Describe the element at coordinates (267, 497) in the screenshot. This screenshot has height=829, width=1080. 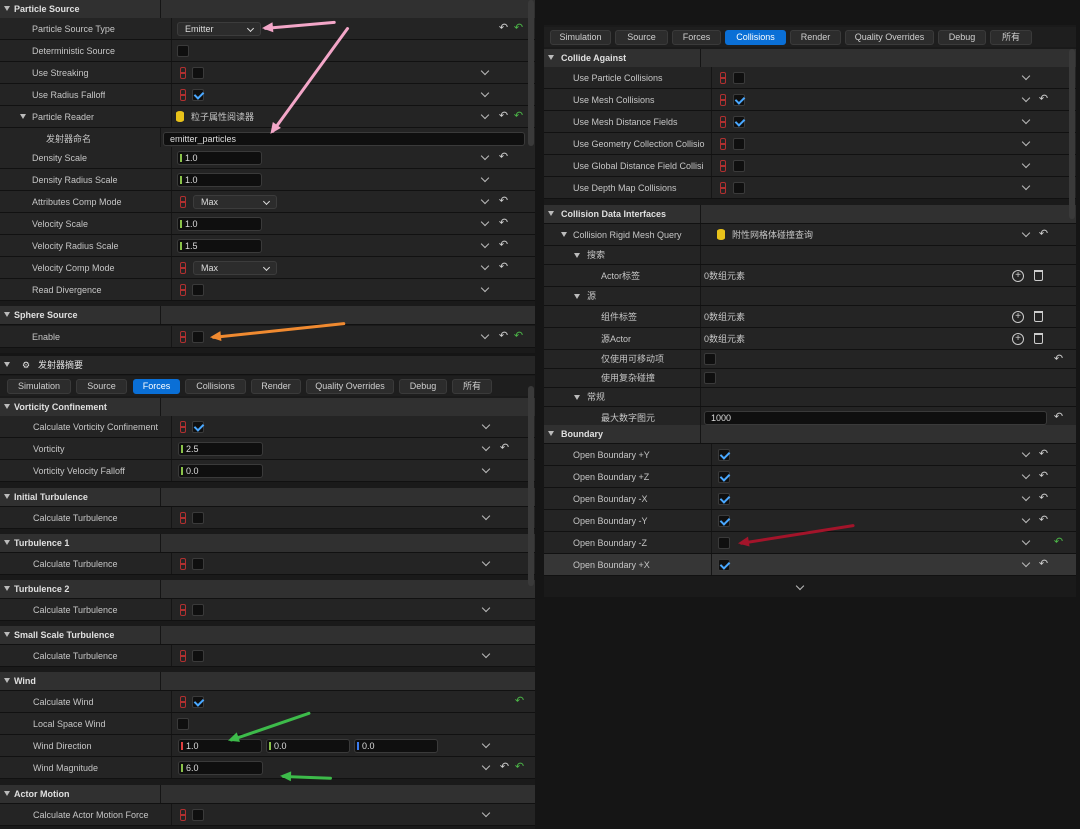
I see `section-initial-turbulence: Initial Turbulence` at that location.